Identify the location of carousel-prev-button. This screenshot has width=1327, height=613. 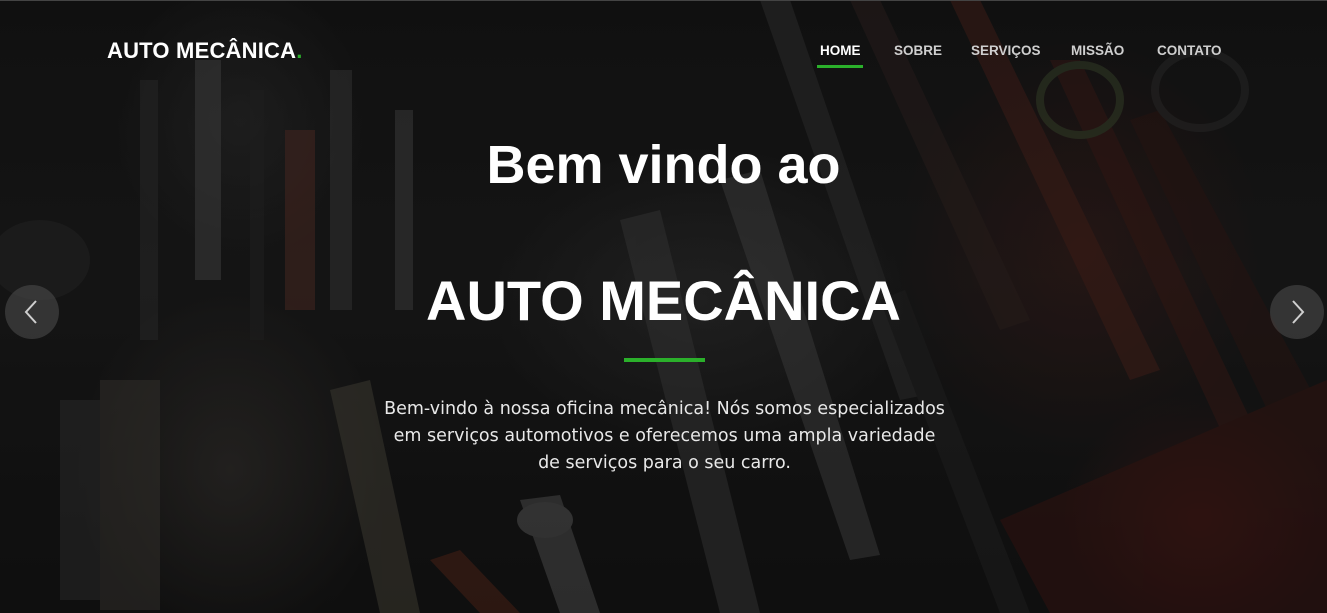
(32, 312).